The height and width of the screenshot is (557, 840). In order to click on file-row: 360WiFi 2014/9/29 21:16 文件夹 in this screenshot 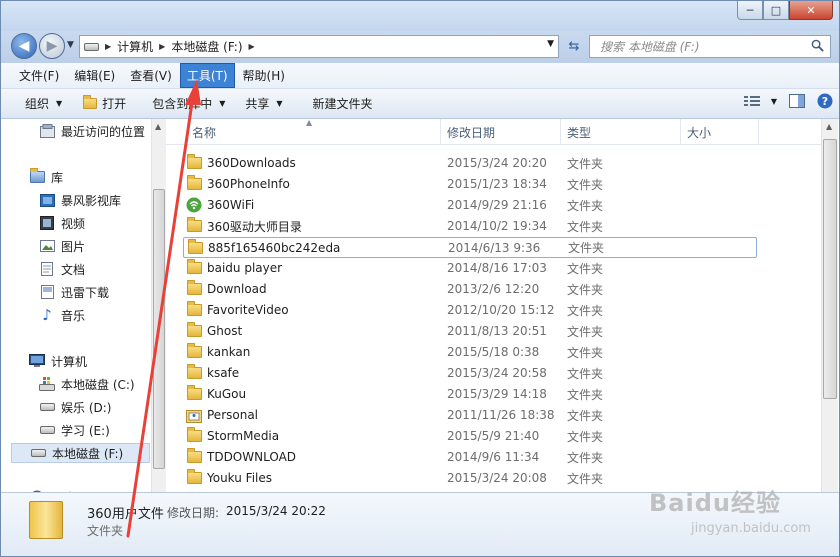, I will do `click(470, 205)`.